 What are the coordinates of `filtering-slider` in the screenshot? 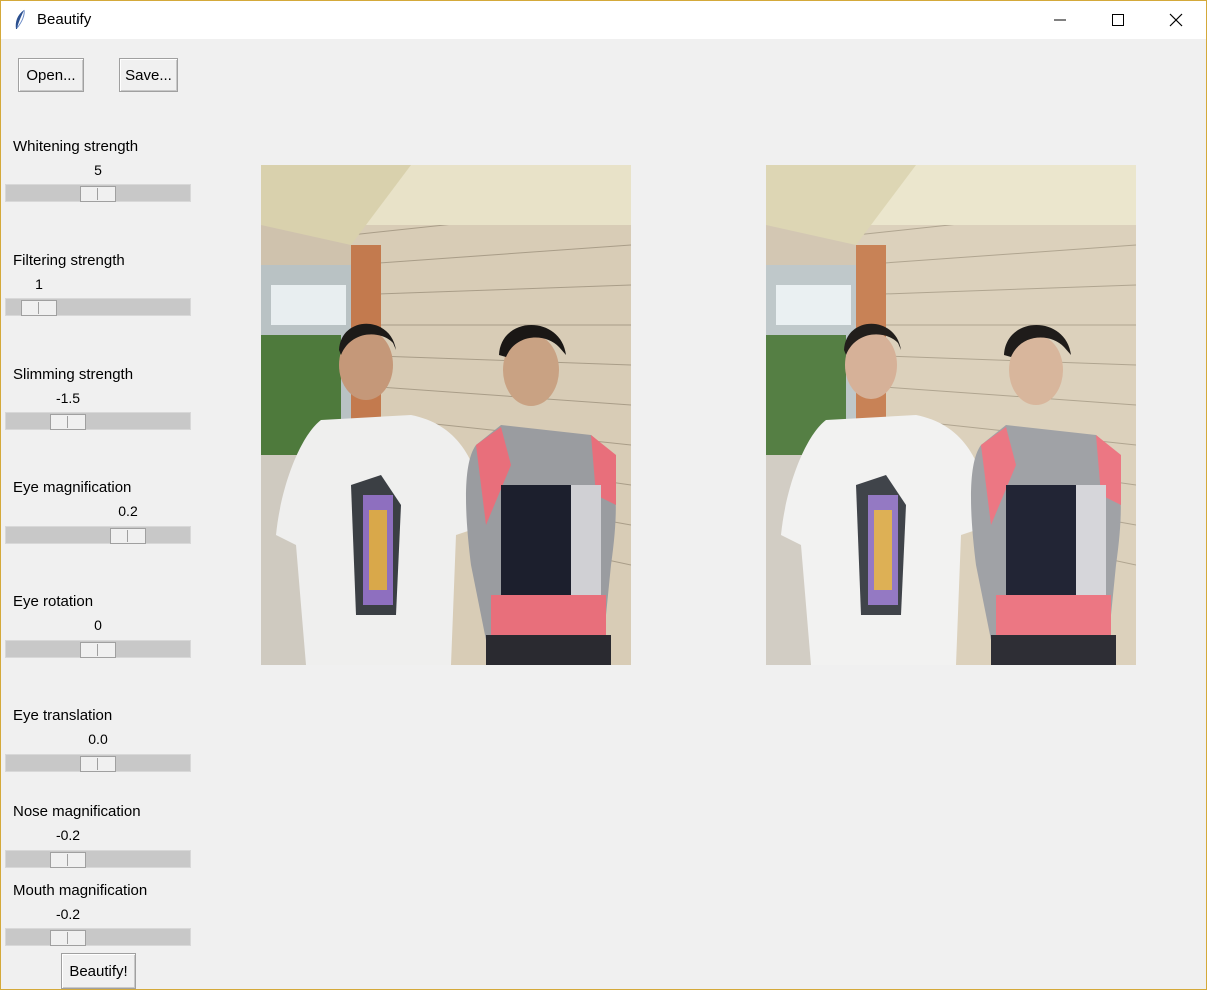 It's located at (98, 307).